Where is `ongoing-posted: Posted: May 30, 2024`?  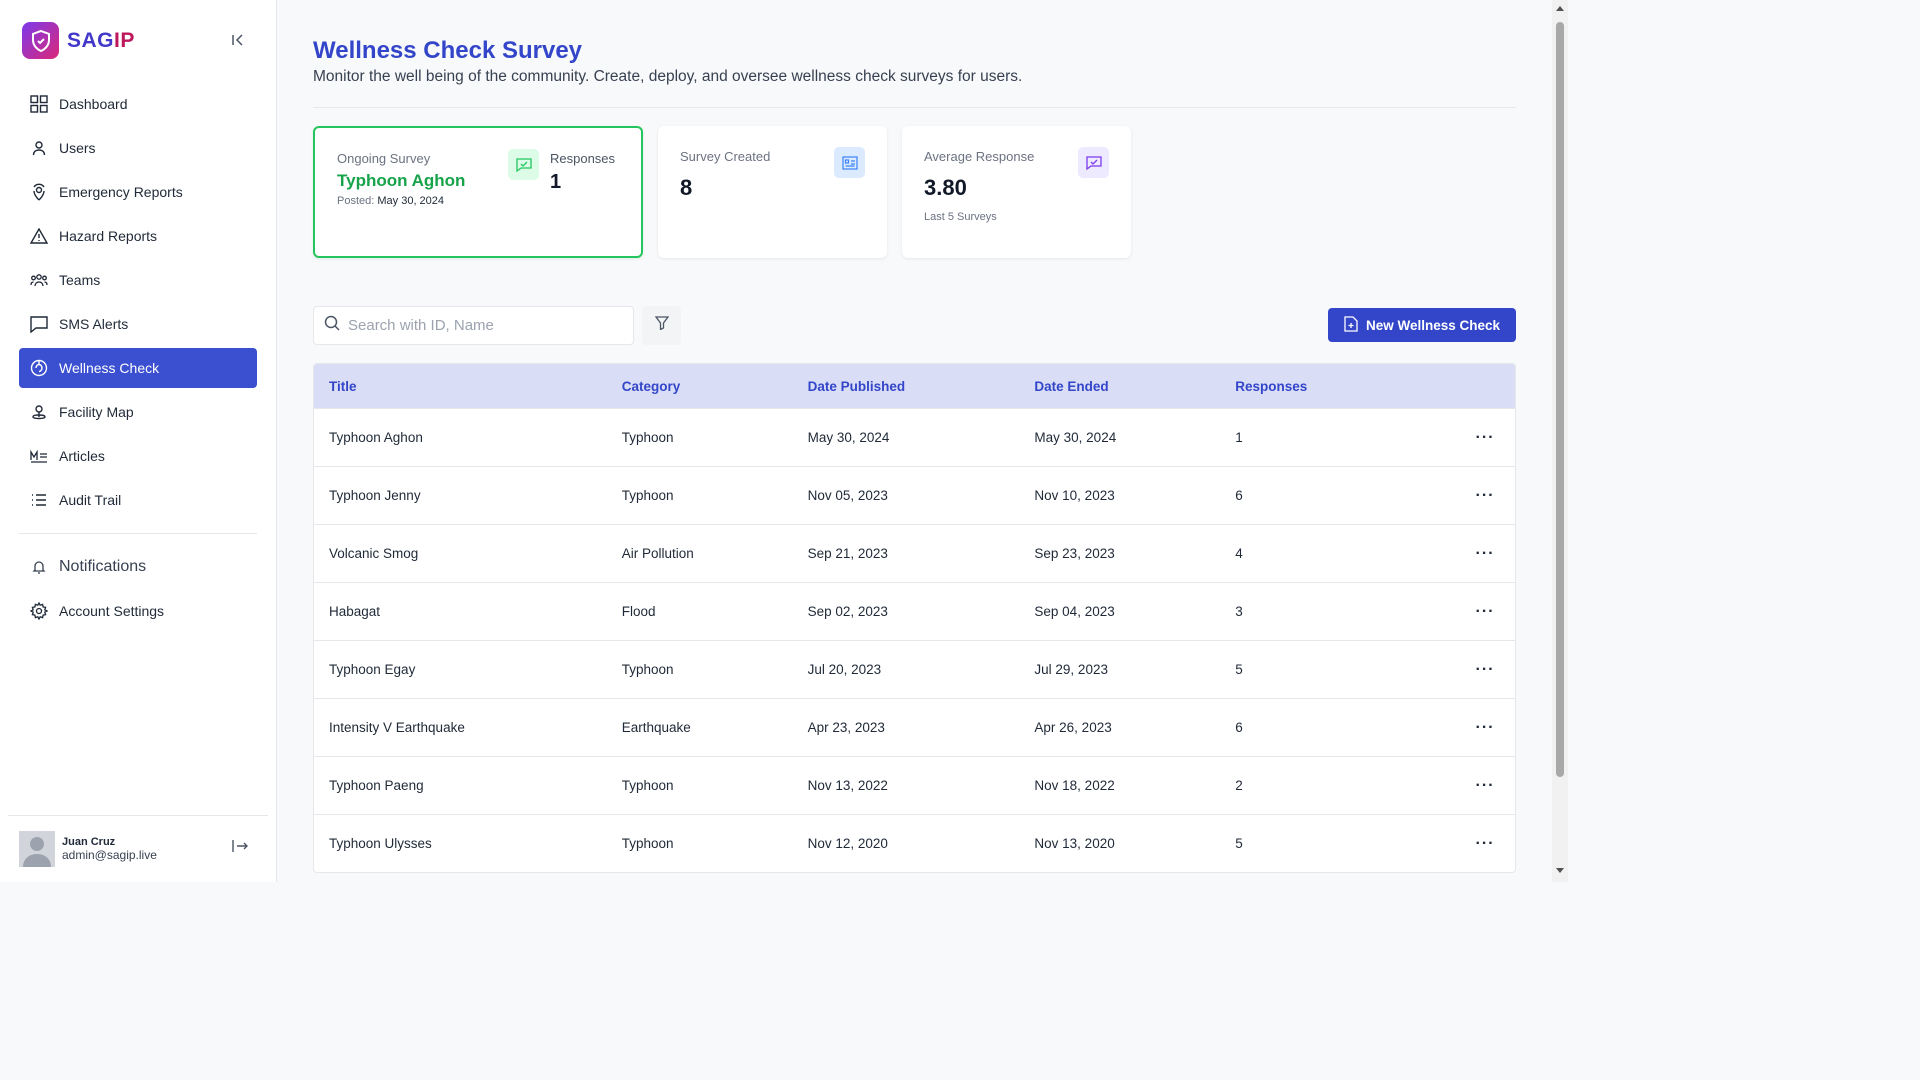
ongoing-posted: Posted: May 30, 2024 is located at coordinates (391, 201).